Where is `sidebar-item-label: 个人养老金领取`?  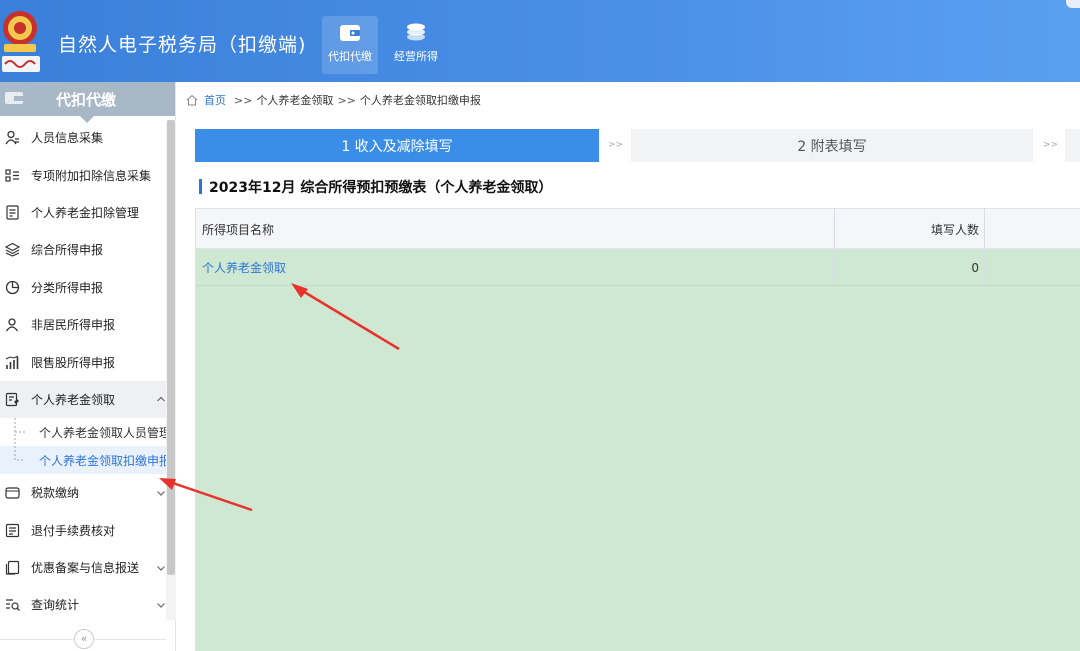
sidebar-item-label: 个人养老金领取 is located at coordinates (73, 399).